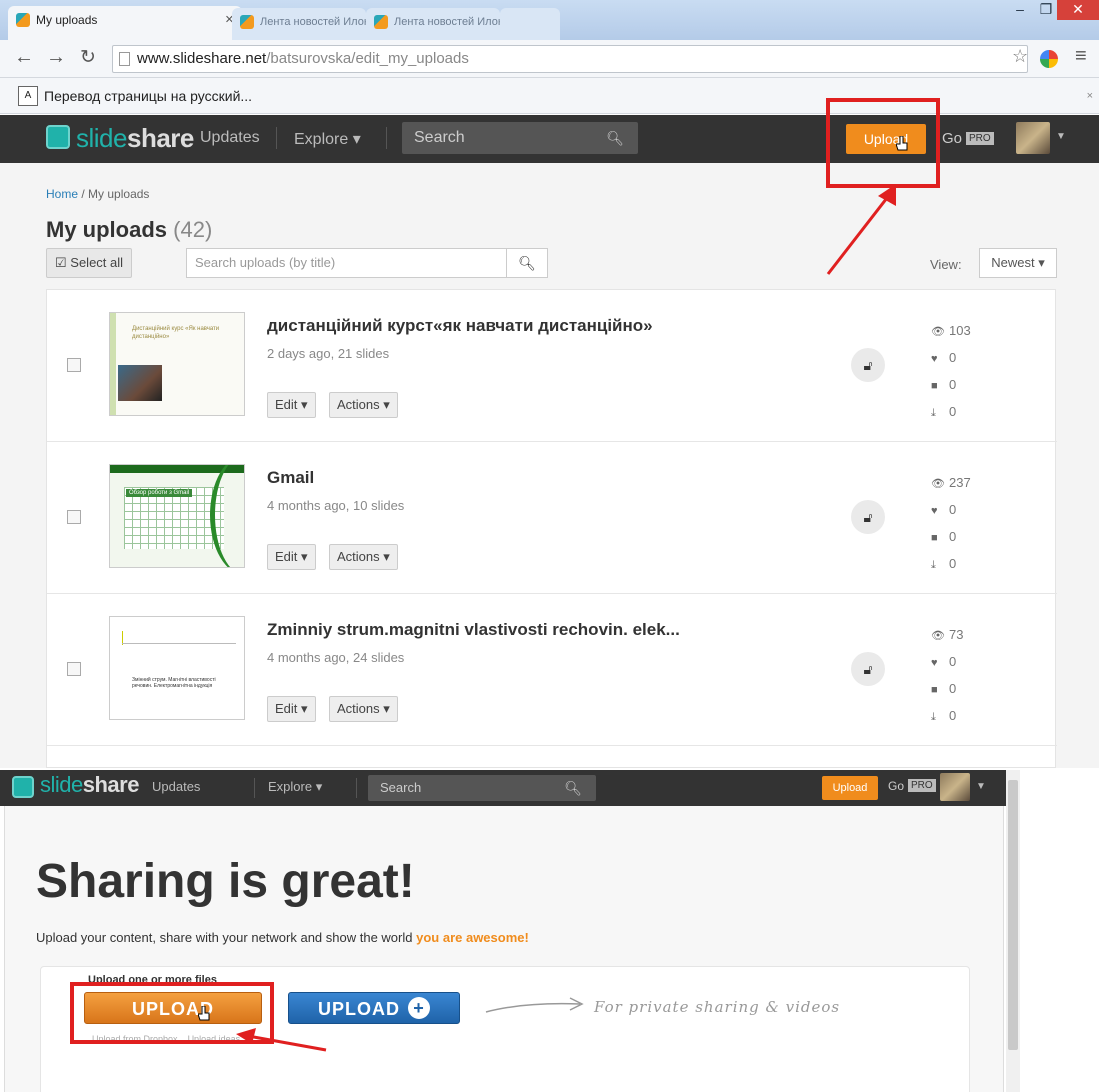 The height and width of the screenshot is (1092, 1099). I want to click on view-label: View:, so click(946, 264).